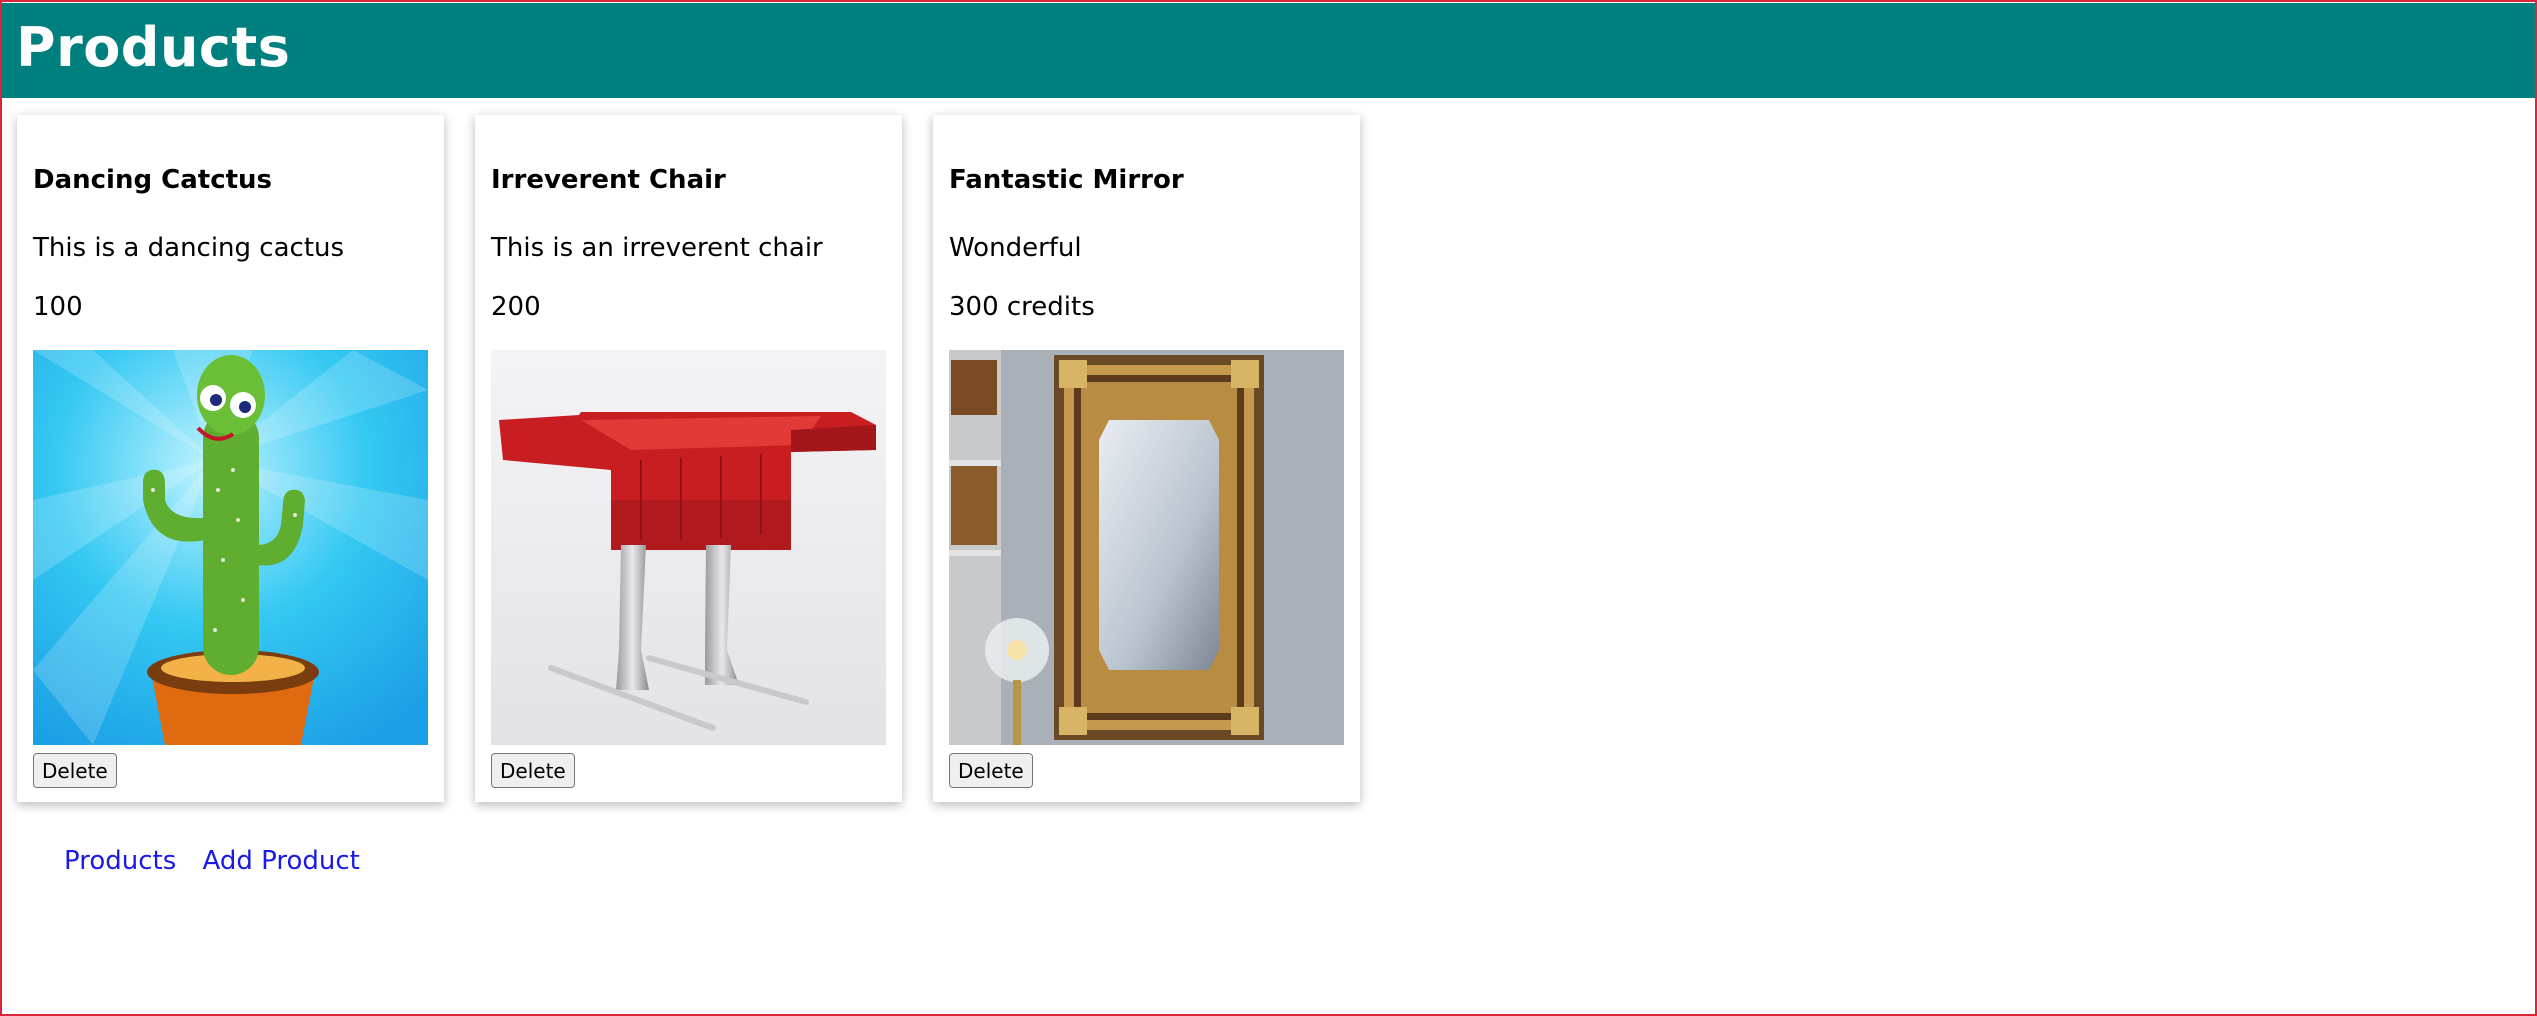 This screenshot has width=2537, height=1016. Describe the element at coordinates (189, 248) in the screenshot. I see `product-description: This is a dancing cactus` at that location.